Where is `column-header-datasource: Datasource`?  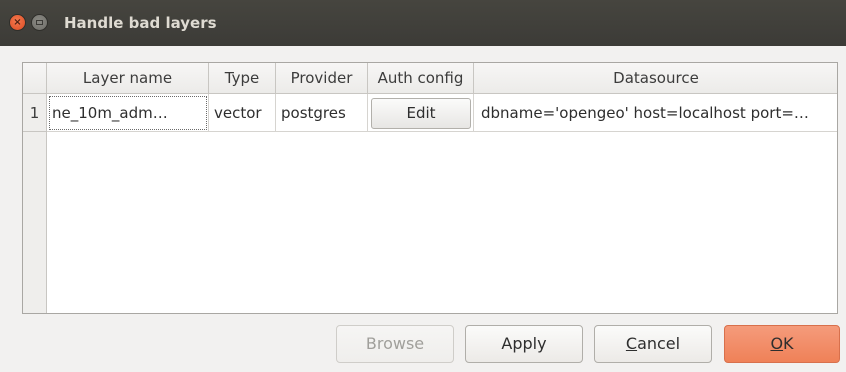
column-header-datasource: Datasource is located at coordinates (655, 78).